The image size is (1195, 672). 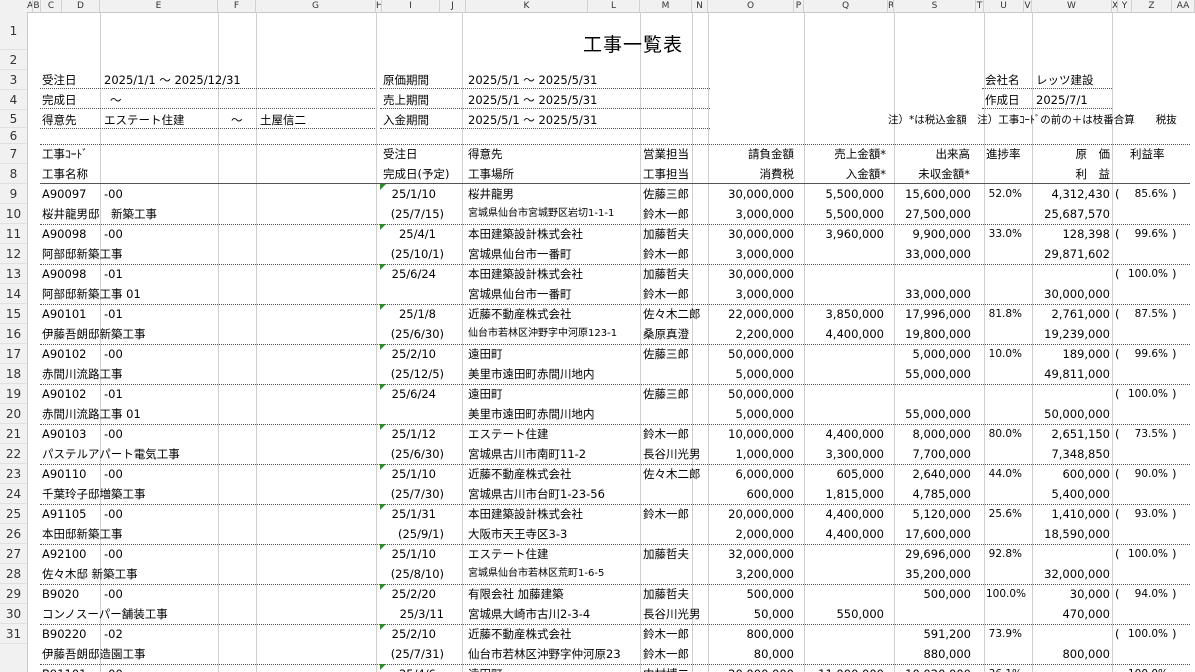 What do you see at coordinates (761, 394) in the screenshot?
I see `record-contract: 50,000,000` at bounding box center [761, 394].